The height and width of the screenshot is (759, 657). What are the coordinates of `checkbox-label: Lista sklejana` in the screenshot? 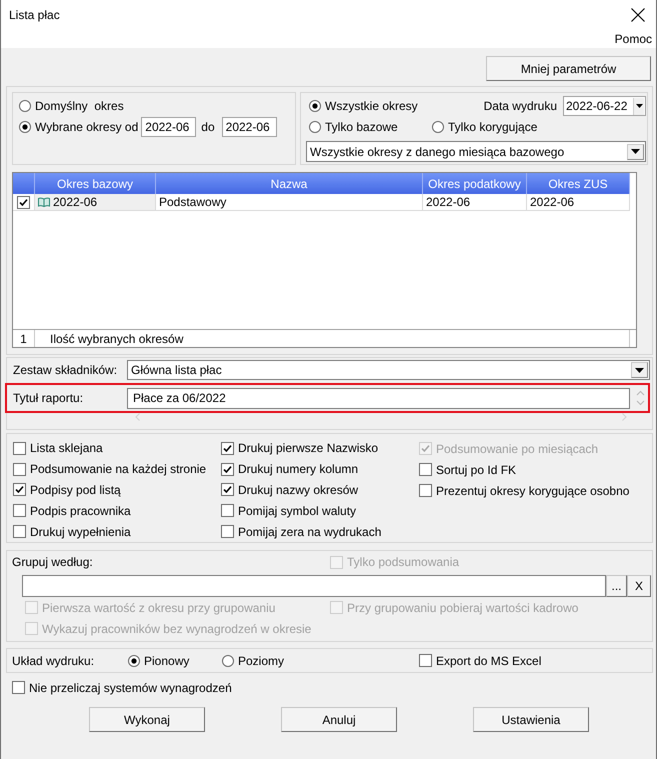 It's located at (66, 448).